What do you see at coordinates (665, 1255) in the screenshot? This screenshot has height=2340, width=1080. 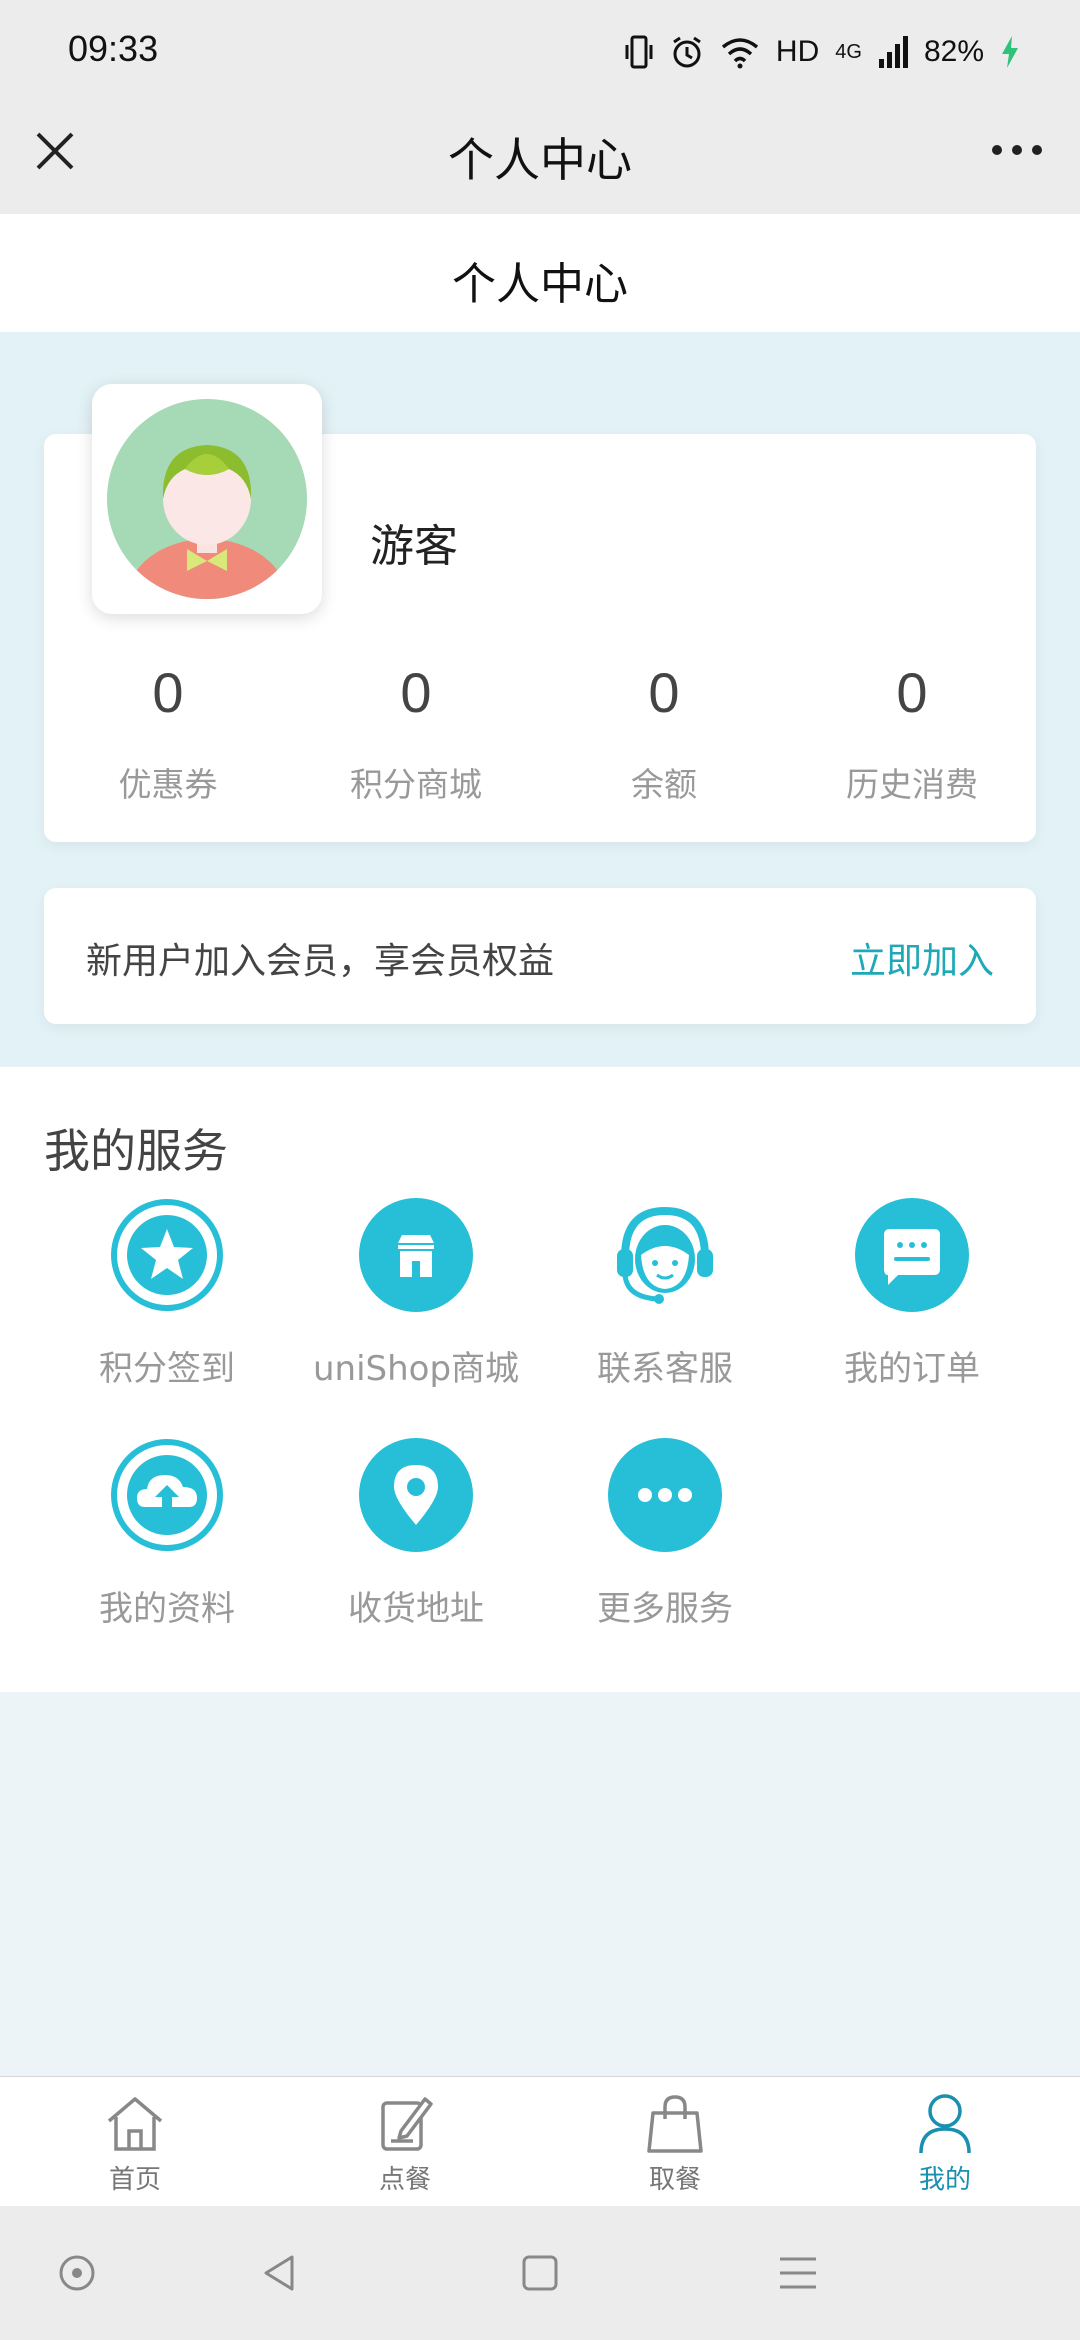 I see `customer-service-icon` at bounding box center [665, 1255].